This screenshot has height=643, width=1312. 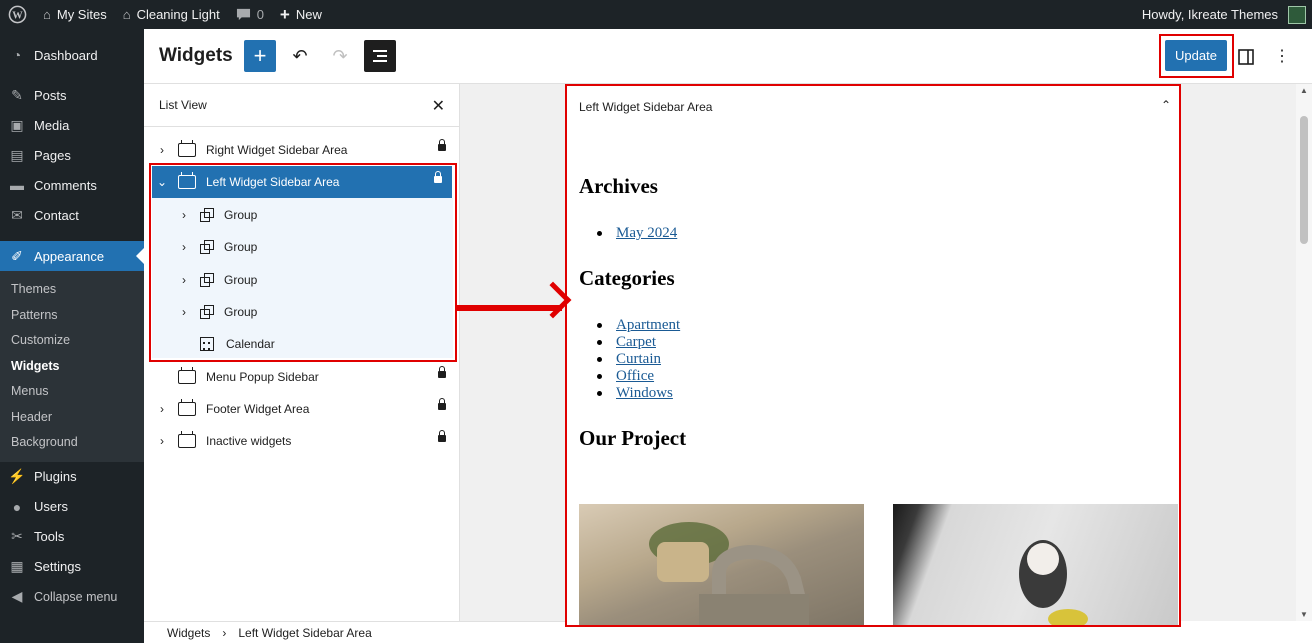 I want to click on selection-highlight-box, so click(x=303, y=262).